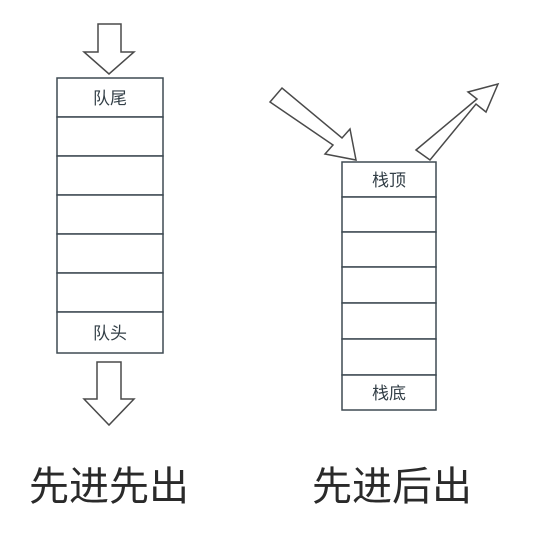 This screenshot has height=555, width=542. What do you see at coordinates (392, 487) in the screenshot?
I see `stack-caption: 先进后出` at bounding box center [392, 487].